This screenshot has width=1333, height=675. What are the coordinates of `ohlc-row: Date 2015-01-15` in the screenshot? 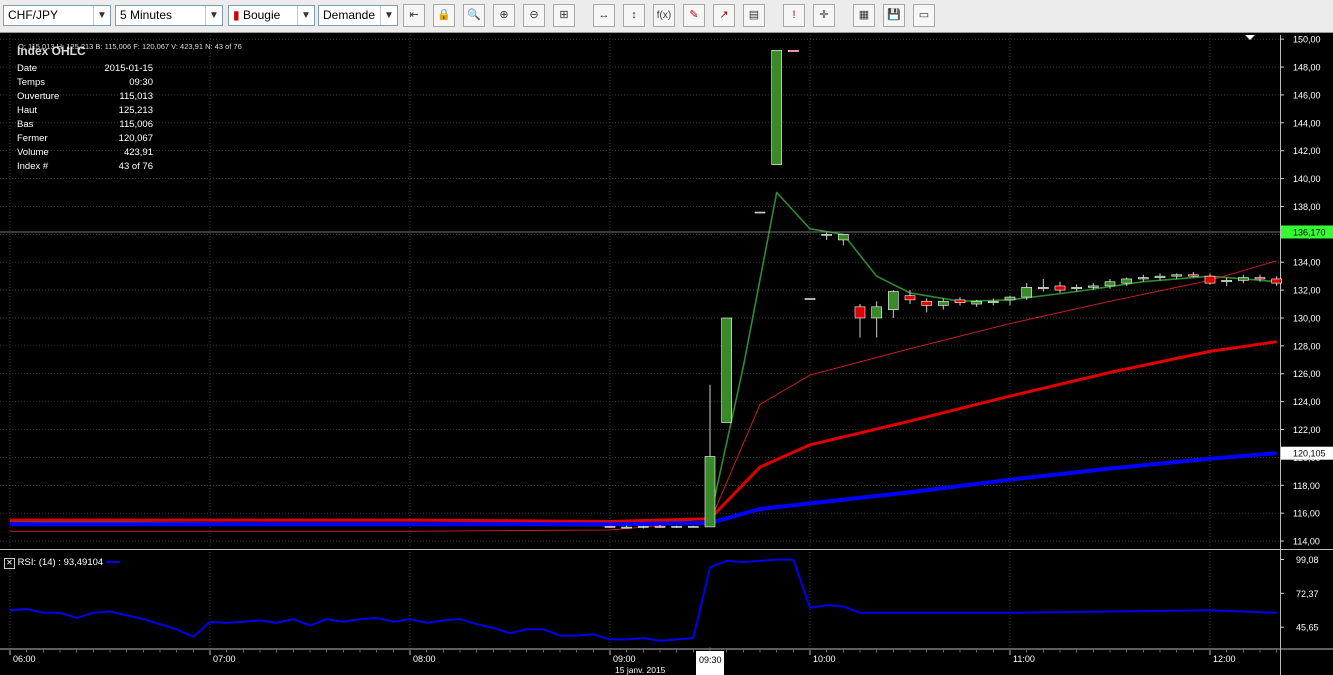 It's located at (83, 69).